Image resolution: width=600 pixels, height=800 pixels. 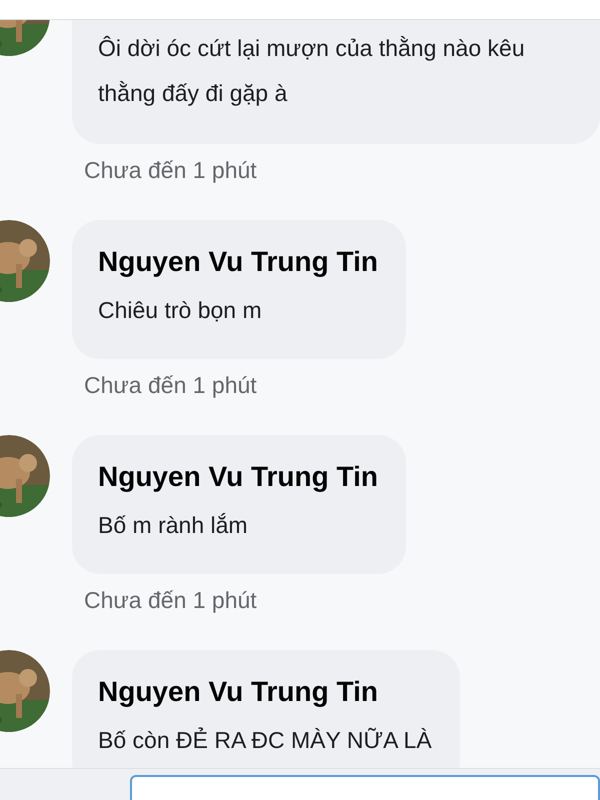 What do you see at coordinates (173, 525) in the screenshot?
I see `comment-text: Bố m rành lắm` at bounding box center [173, 525].